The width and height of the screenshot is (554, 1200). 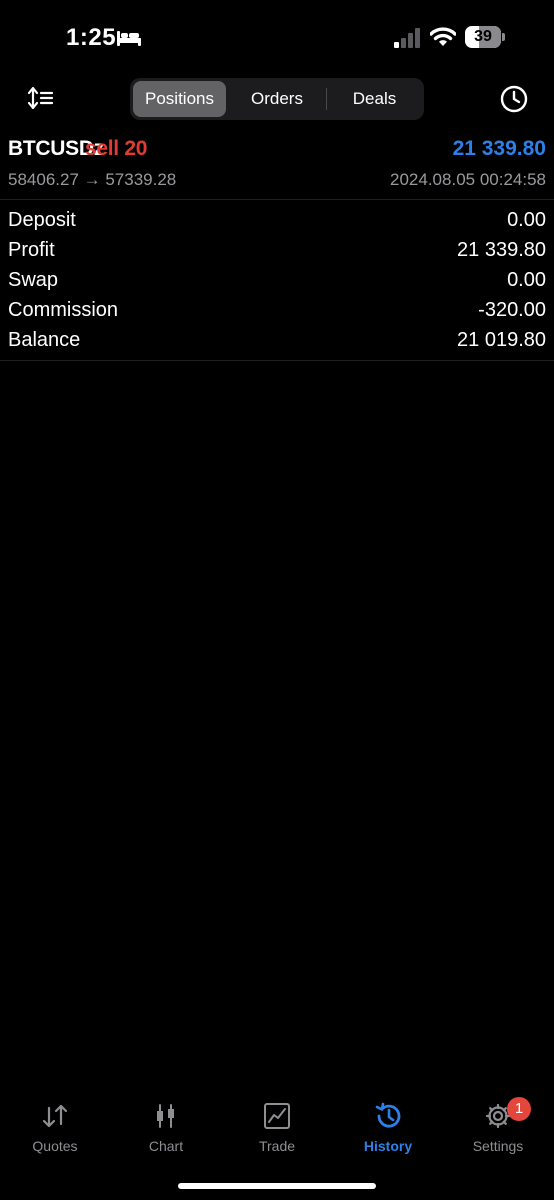 I want to click on period-button, so click(x=514, y=99).